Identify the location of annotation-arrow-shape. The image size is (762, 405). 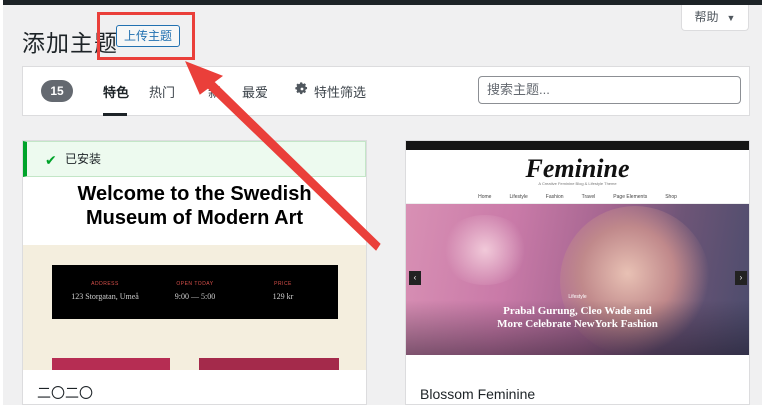
(283, 156).